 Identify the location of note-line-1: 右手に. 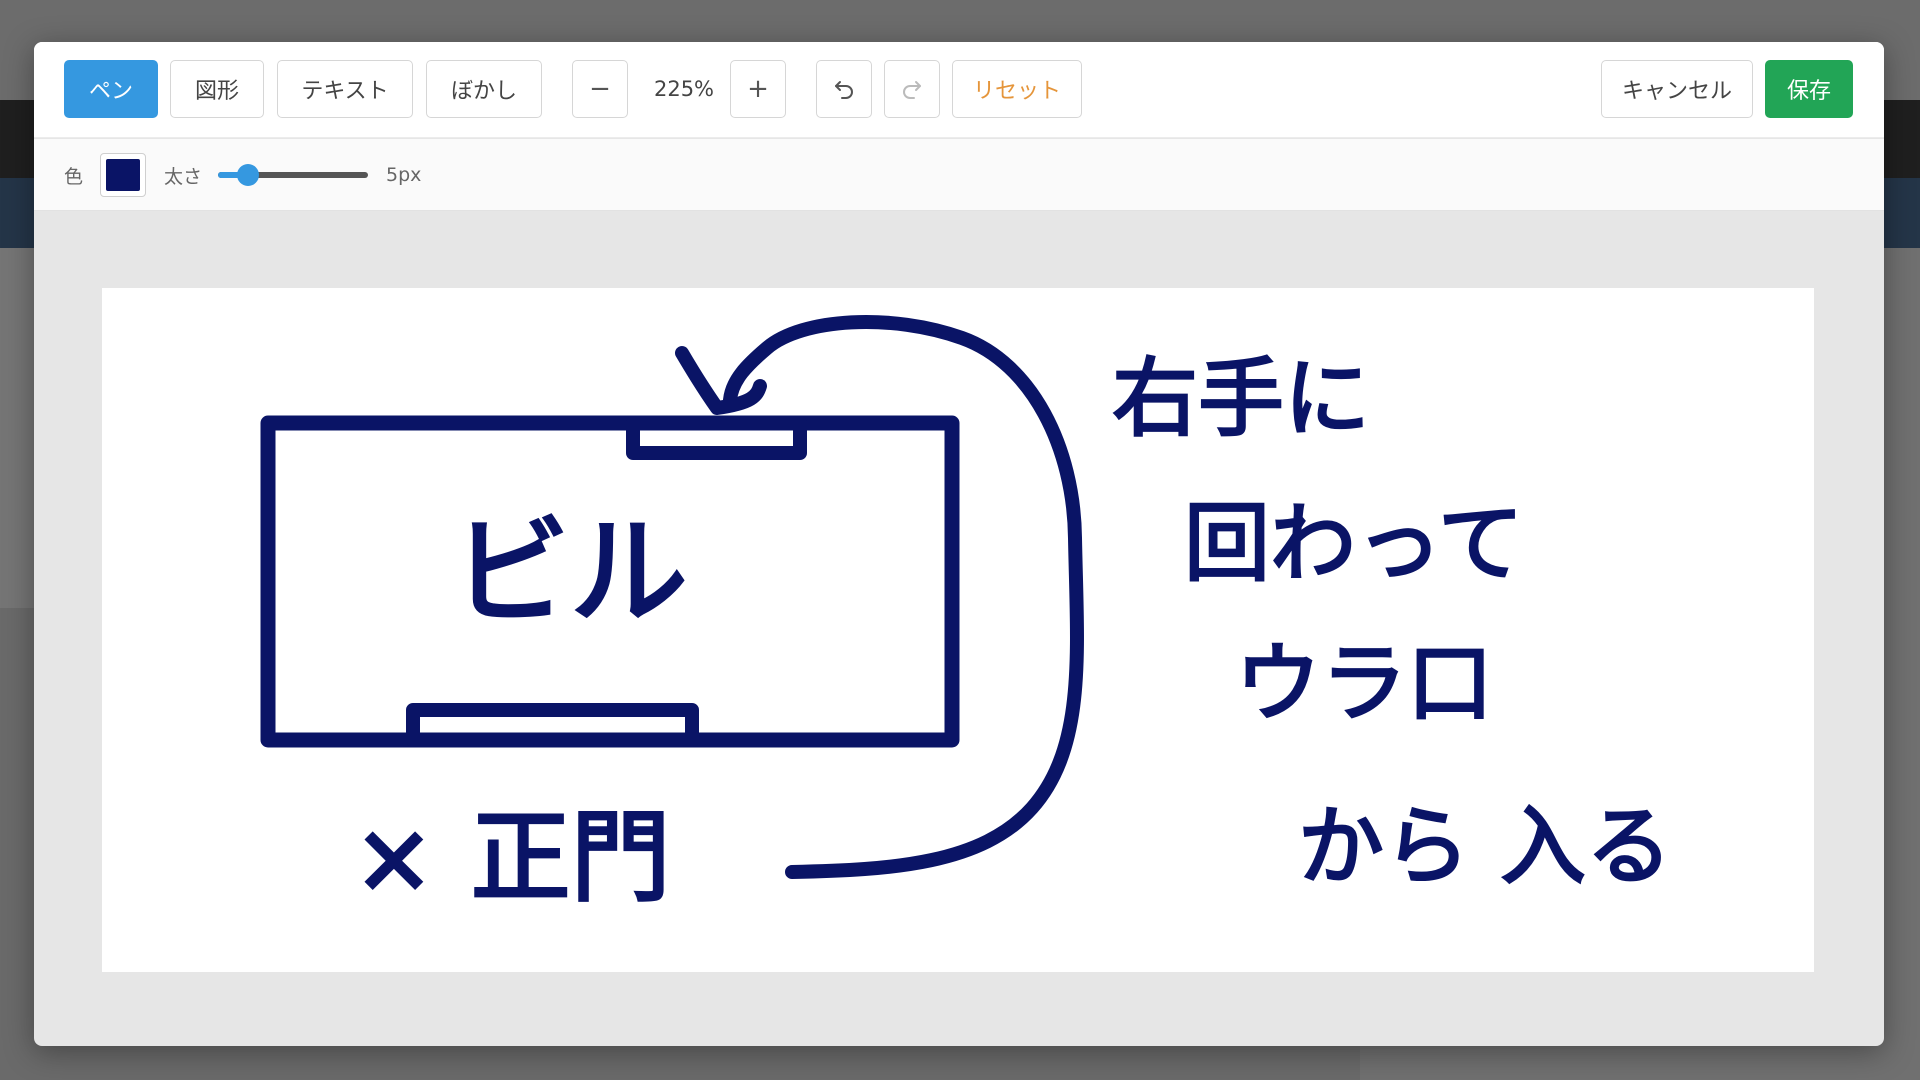
(1241, 399).